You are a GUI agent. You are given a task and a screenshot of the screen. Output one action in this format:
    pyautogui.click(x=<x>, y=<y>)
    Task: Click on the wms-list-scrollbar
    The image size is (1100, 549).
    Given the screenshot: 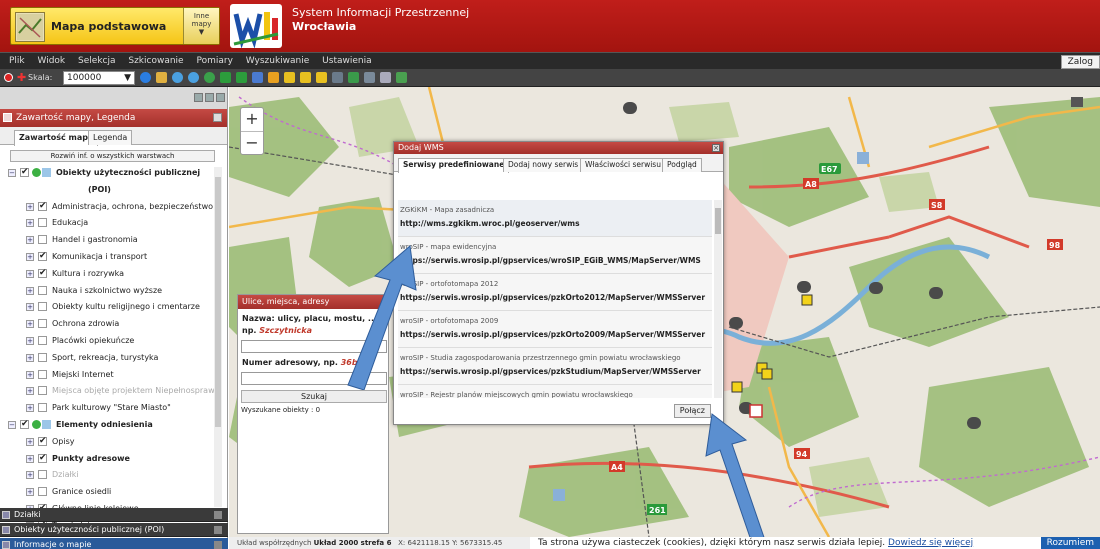 What is the action you would take?
    pyautogui.click(x=718, y=299)
    